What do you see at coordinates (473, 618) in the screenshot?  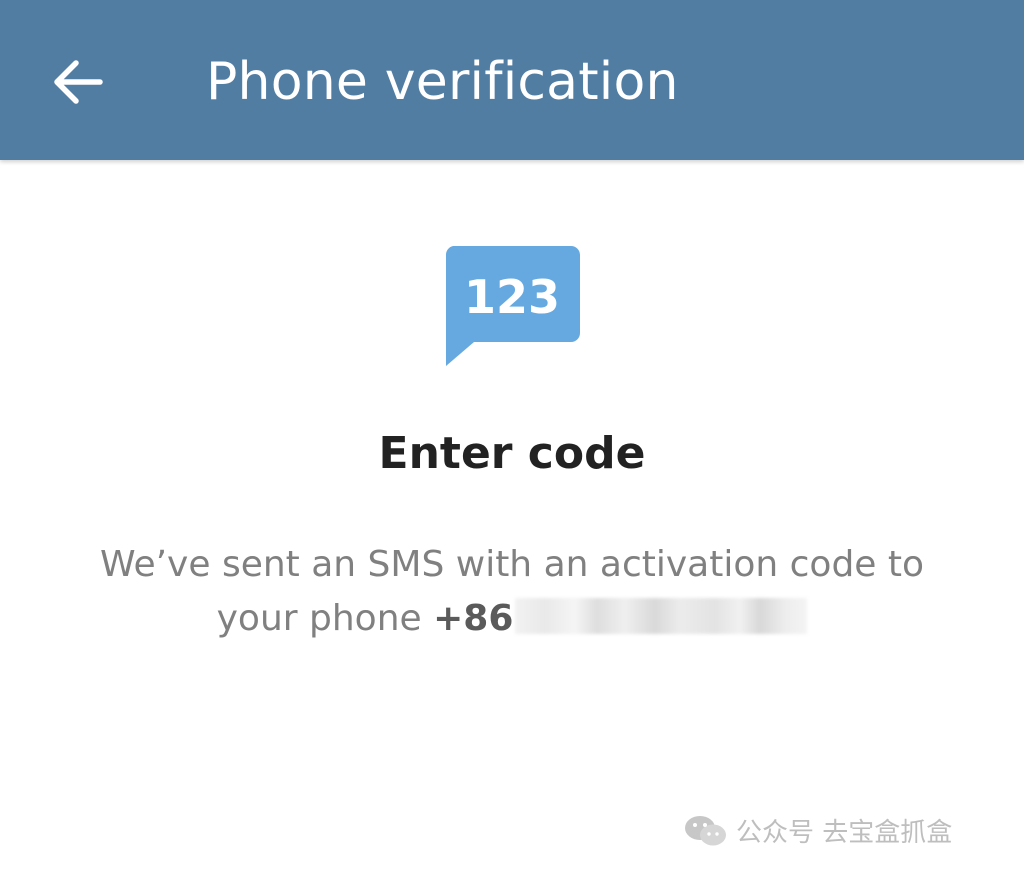 I see `phone-country-code: +86` at bounding box center [473, 618].